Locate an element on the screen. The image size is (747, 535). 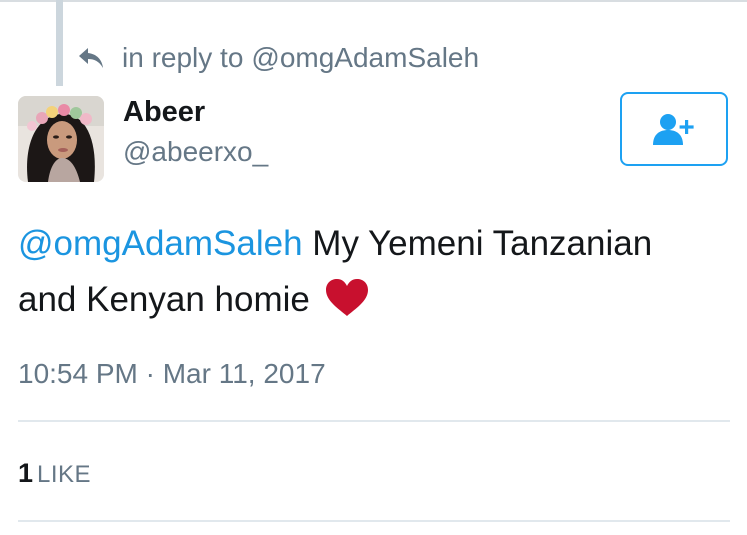
tweet-timestamp: 10:54 PM · Mar 11, 2017 is located at coordinates (172, 374).